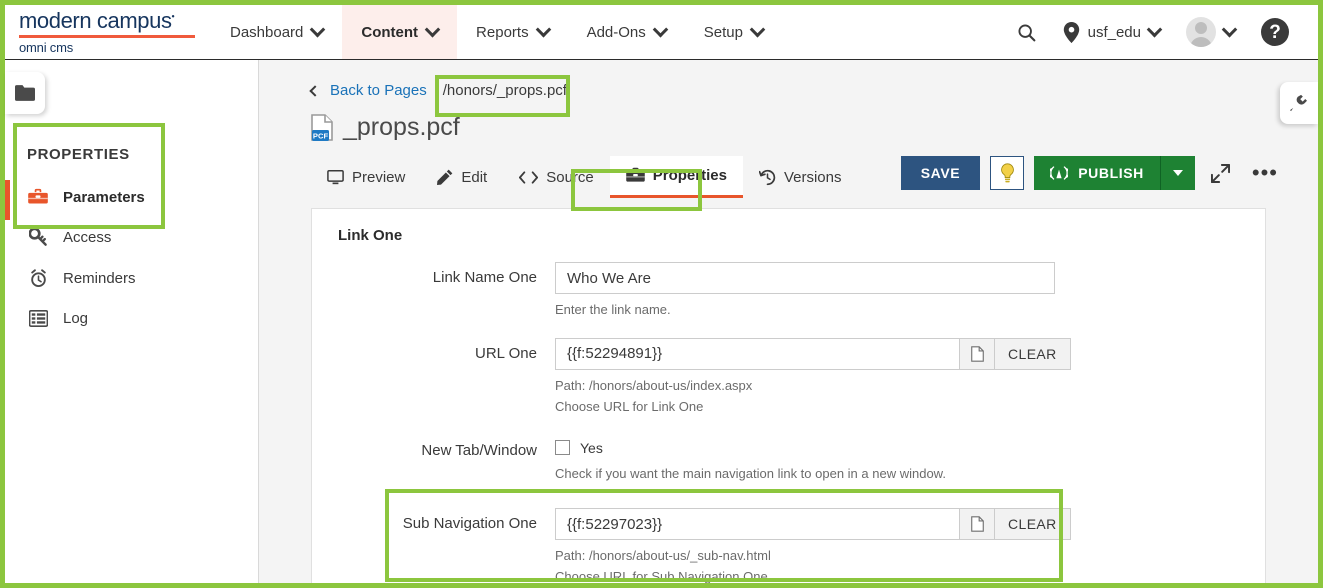  I want to click on sidebar-item-log: Log, so click(131, 318).